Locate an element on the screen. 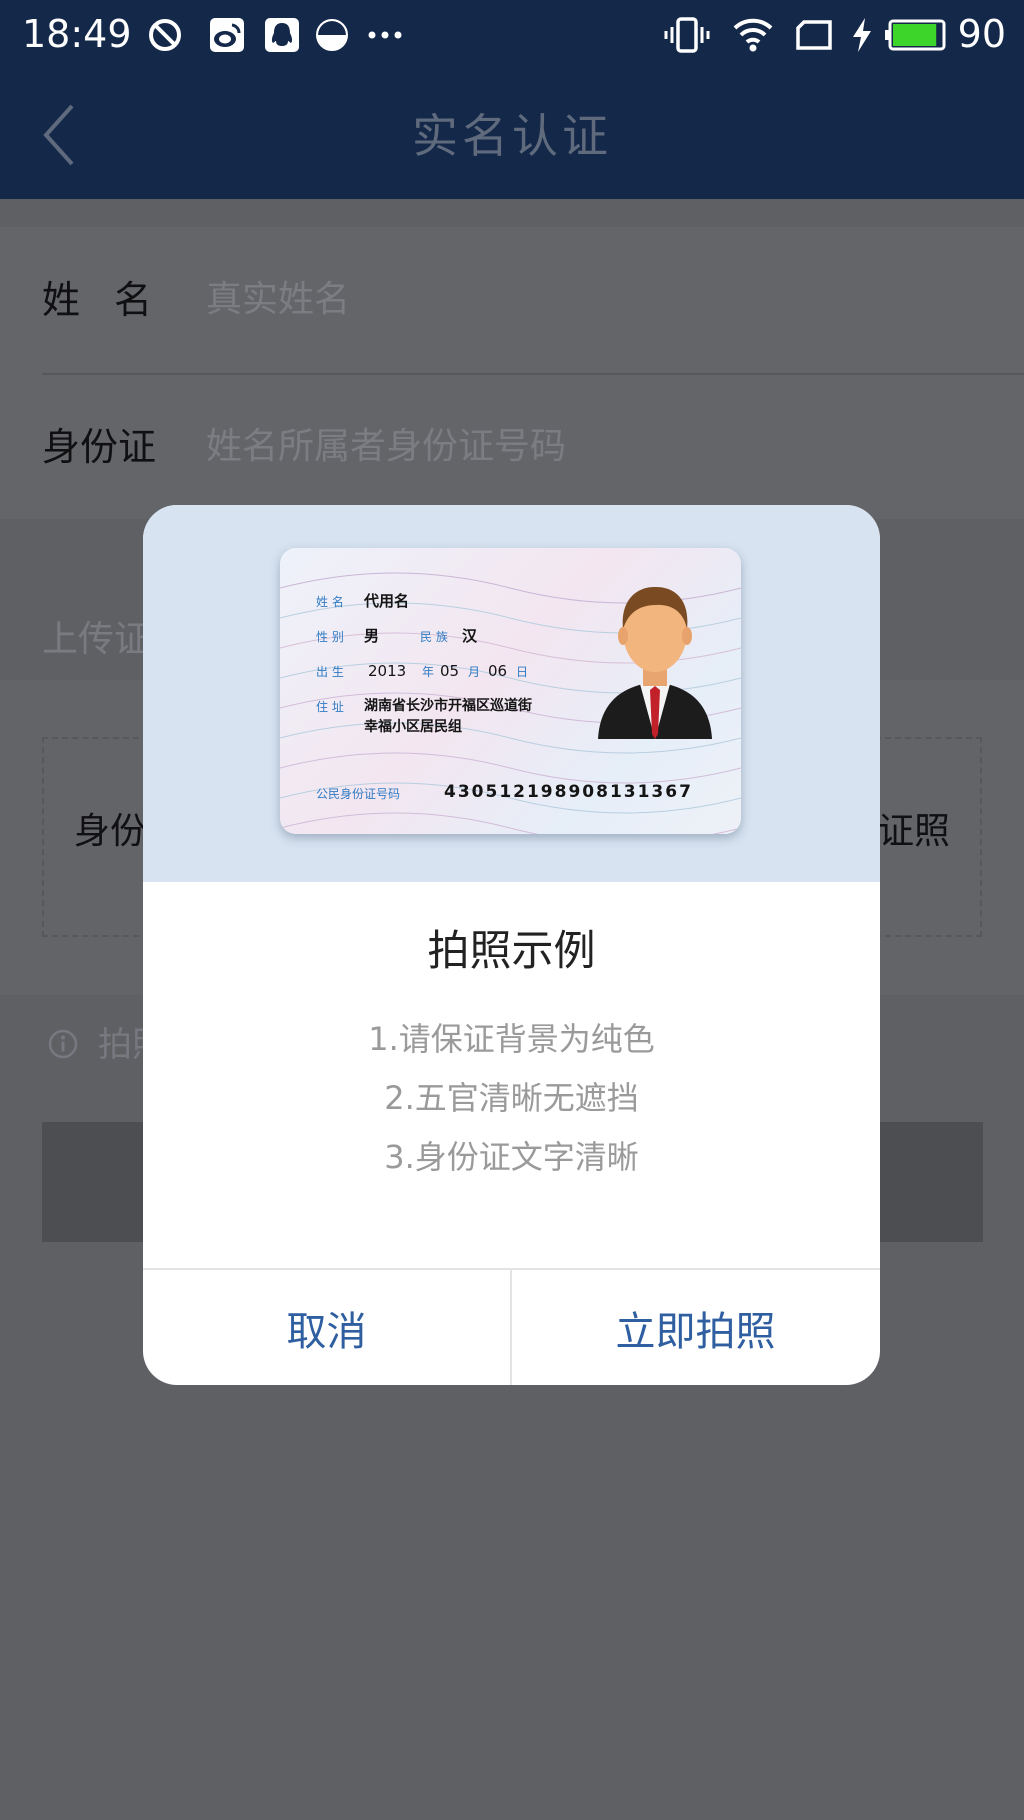 This screenshot has height=1820, width=1024. id-front-upload-label: 身份 is located at coordinates (110, 831).